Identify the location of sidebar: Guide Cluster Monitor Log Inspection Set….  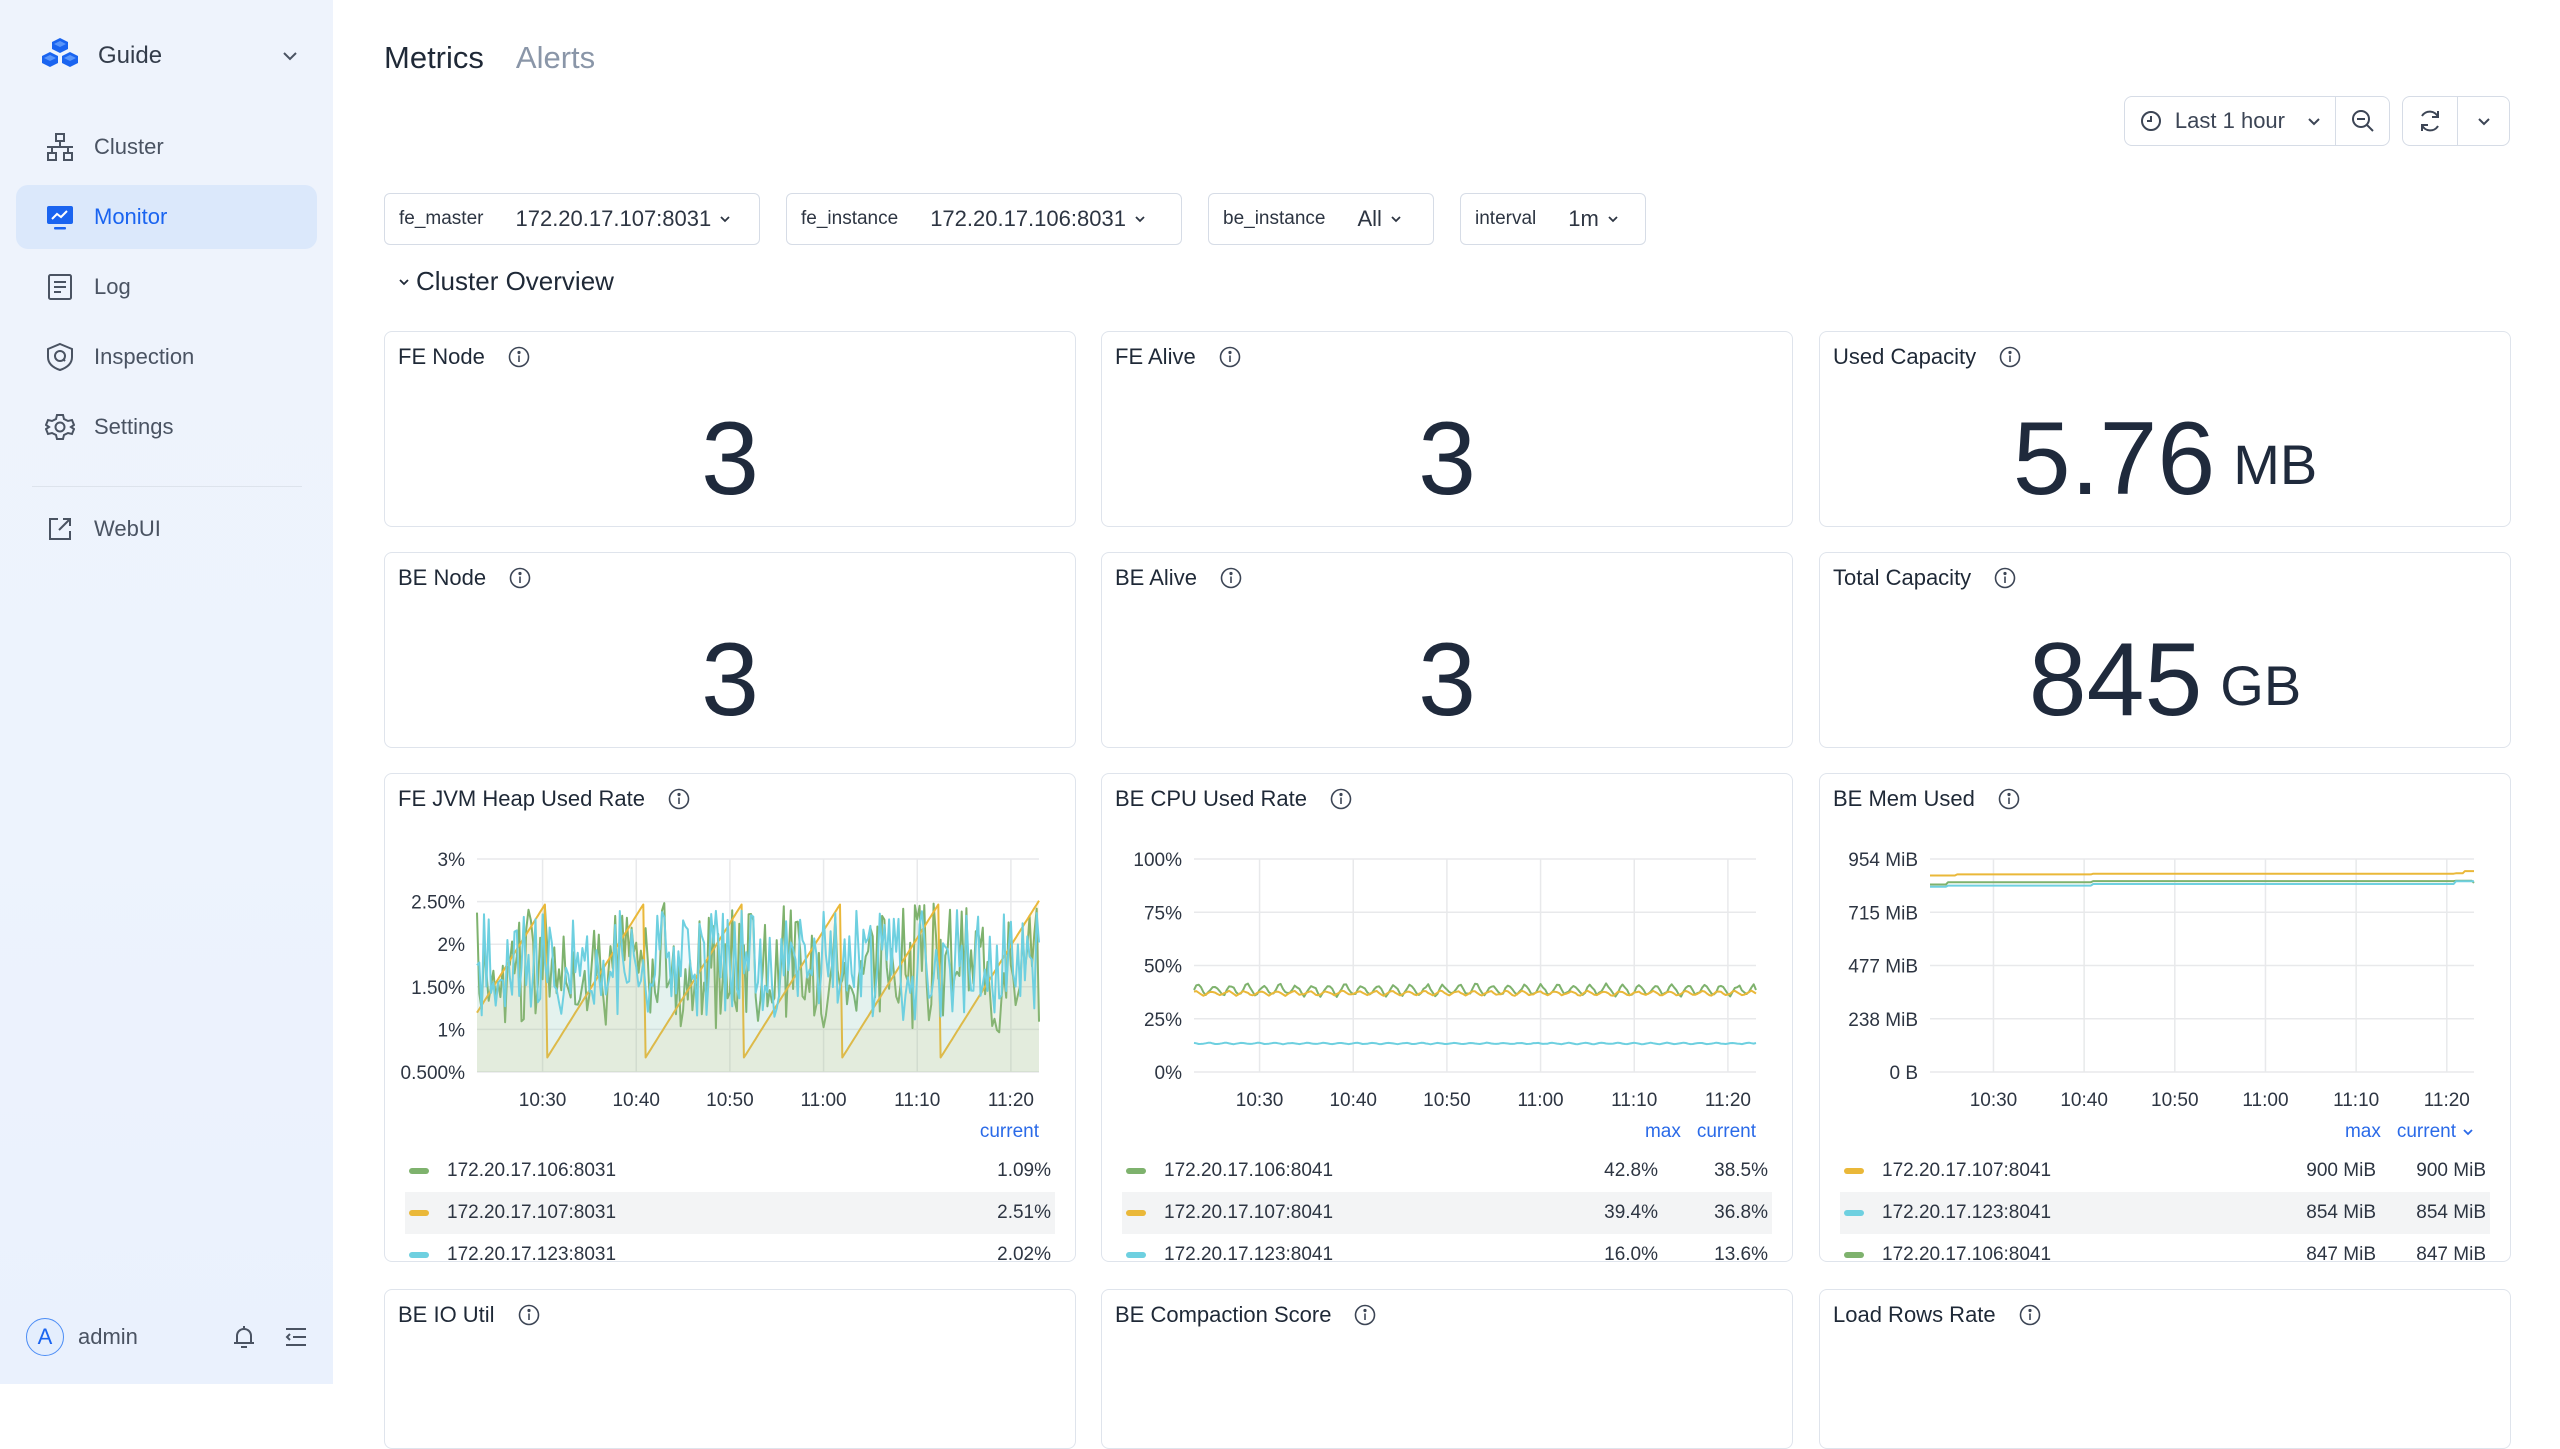
(166, 692).